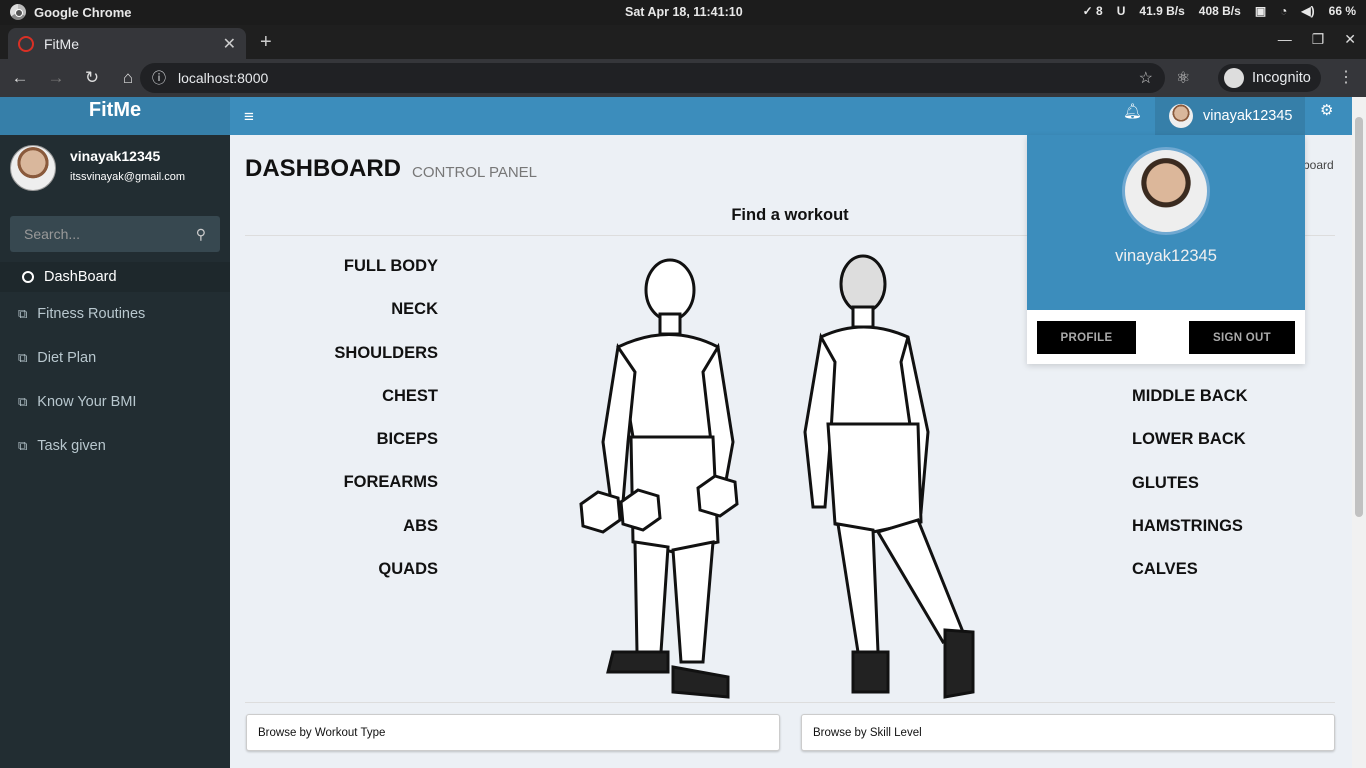  I want to click on user-panel: vinayak12345 itssvinayak@gmail.com, so click(115, 174).